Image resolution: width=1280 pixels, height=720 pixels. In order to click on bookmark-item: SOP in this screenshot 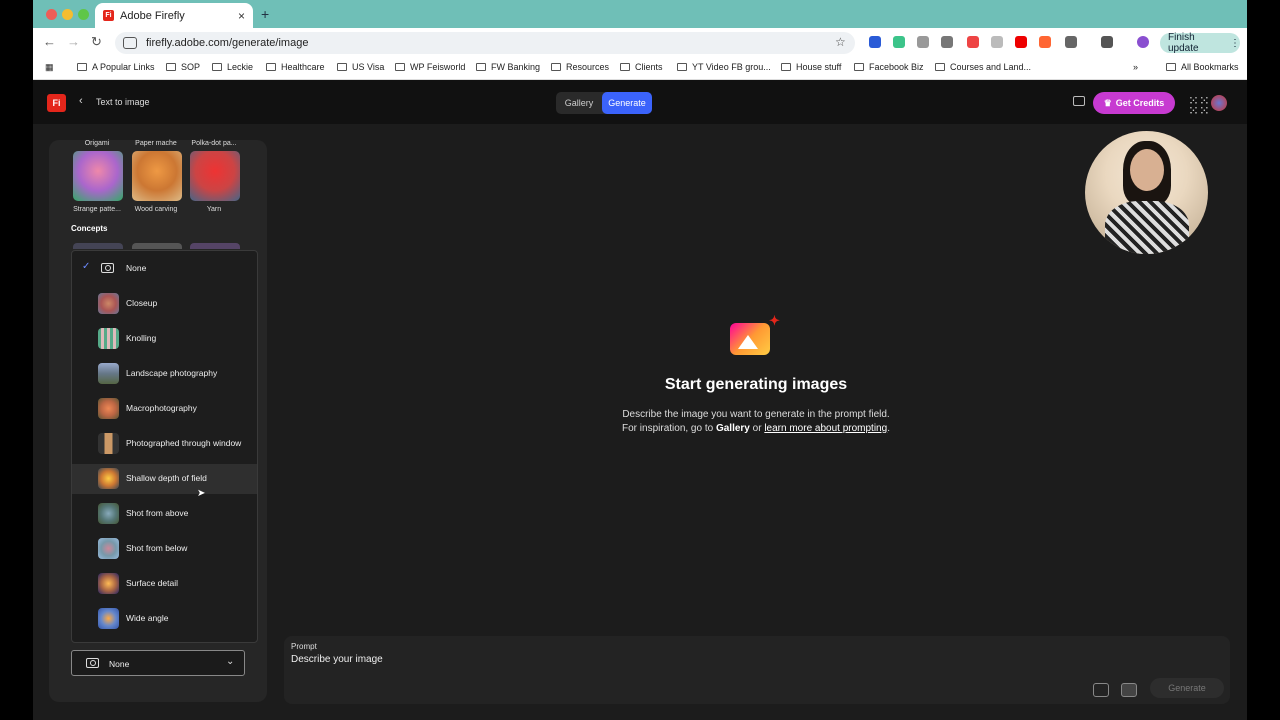, I will do `click(183, 67)`.